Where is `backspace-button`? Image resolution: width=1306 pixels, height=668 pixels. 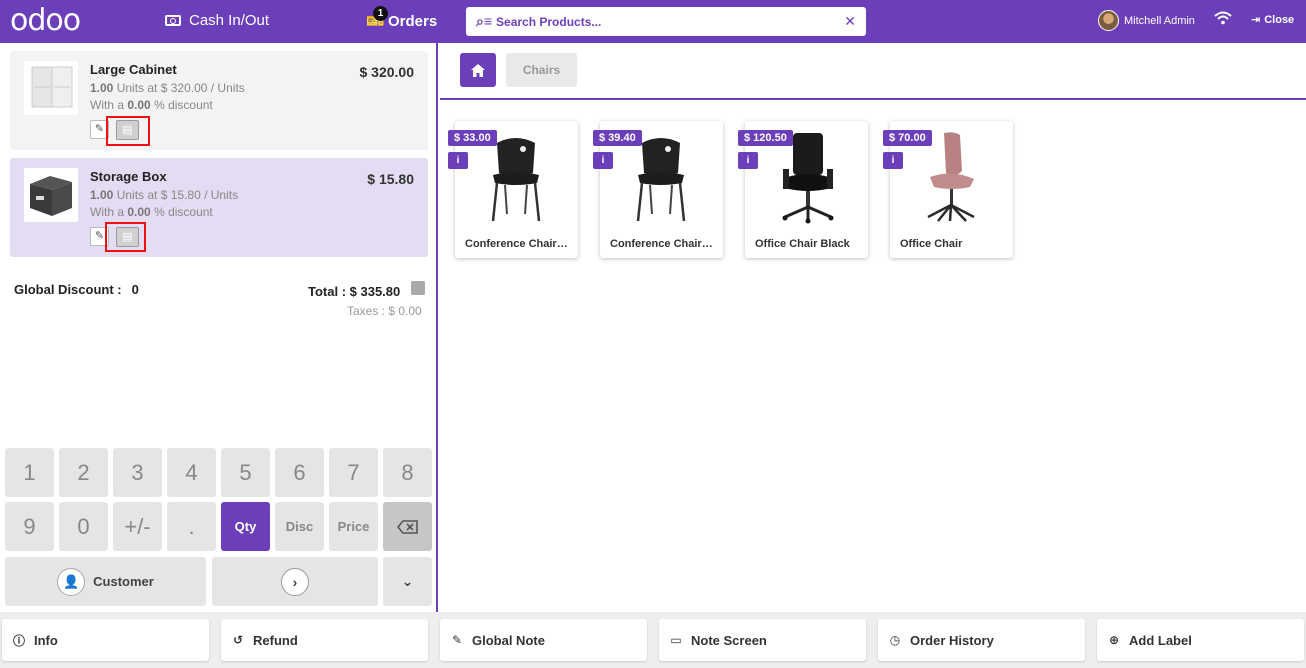 backspace-button is located at coordinates (407, 526).